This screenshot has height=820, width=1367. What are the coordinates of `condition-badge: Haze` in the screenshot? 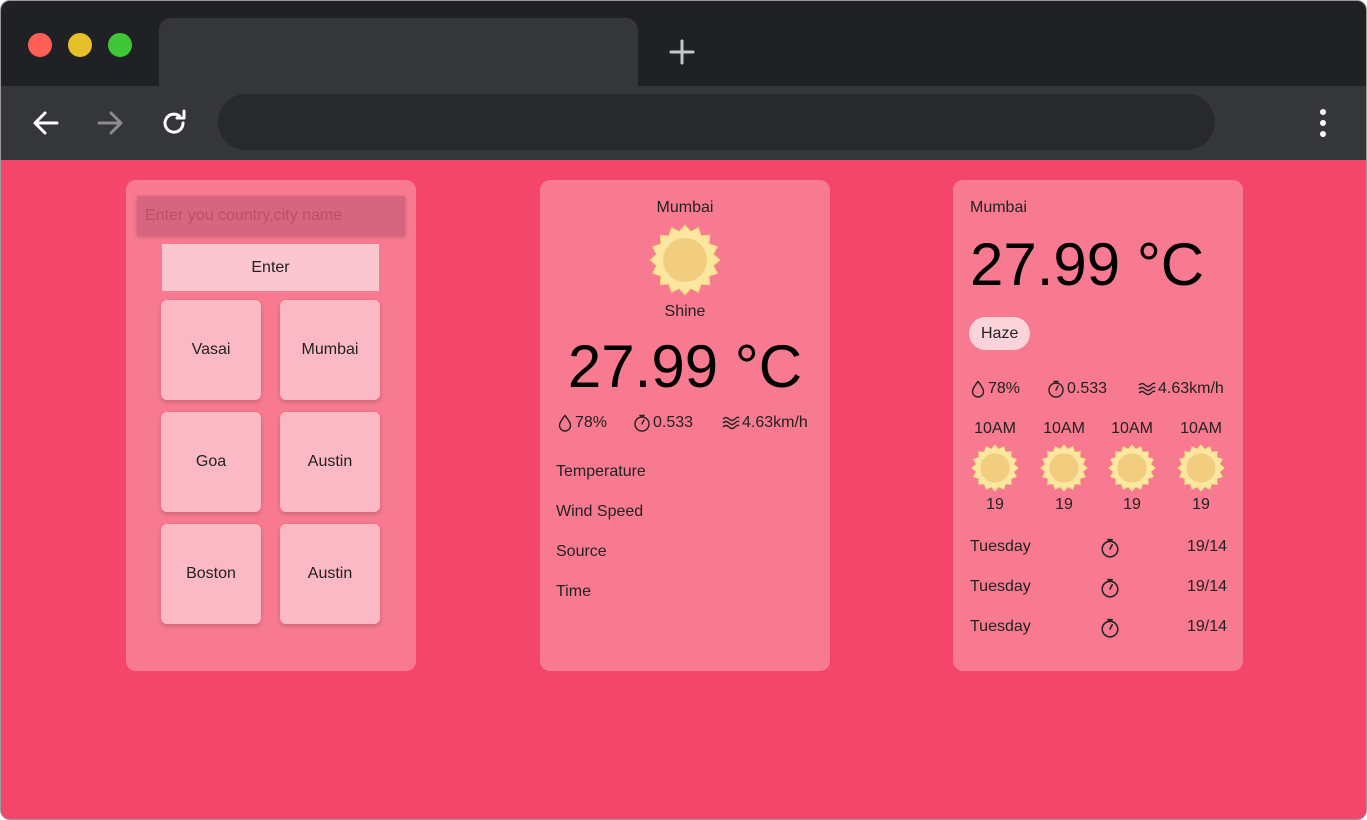 It's located at (1000, 333).